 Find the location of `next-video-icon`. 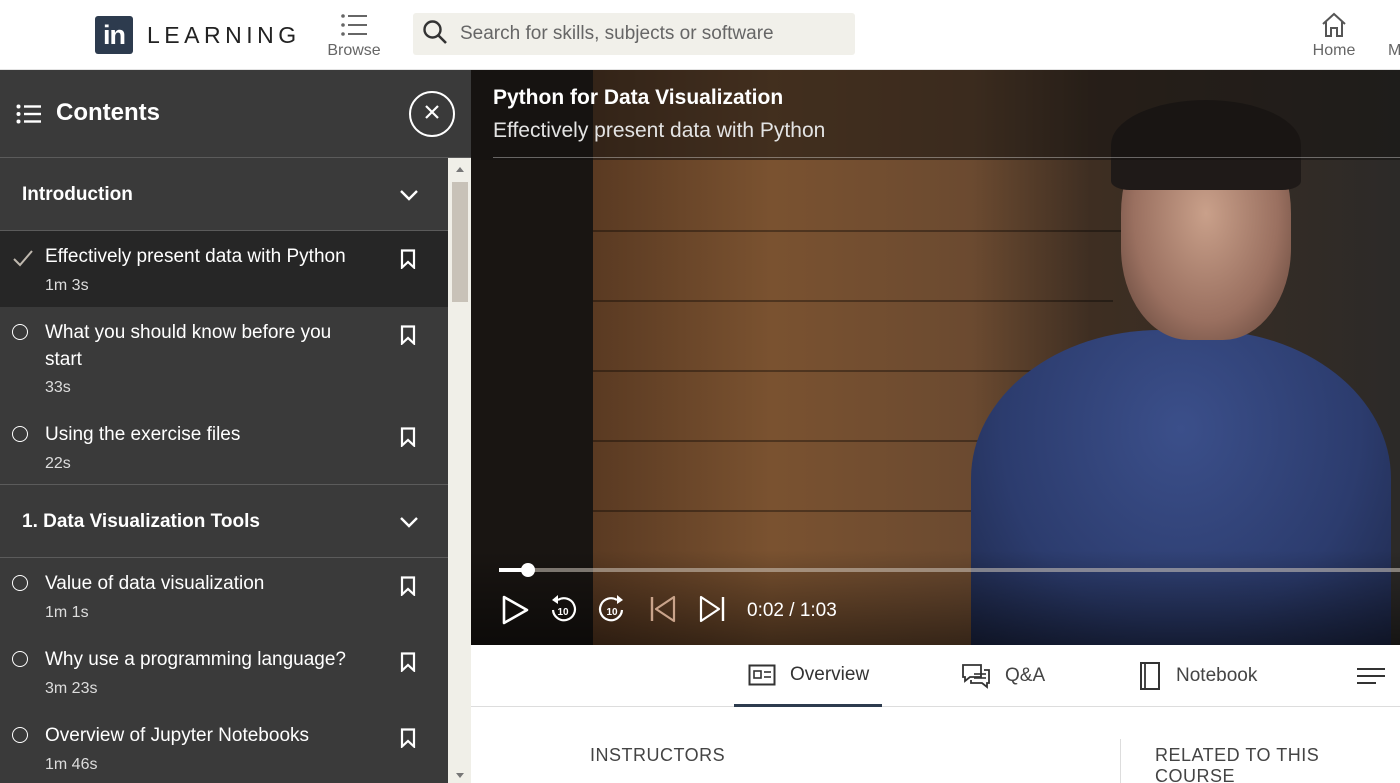

next-video-icon is located at coordinates (712, 611).